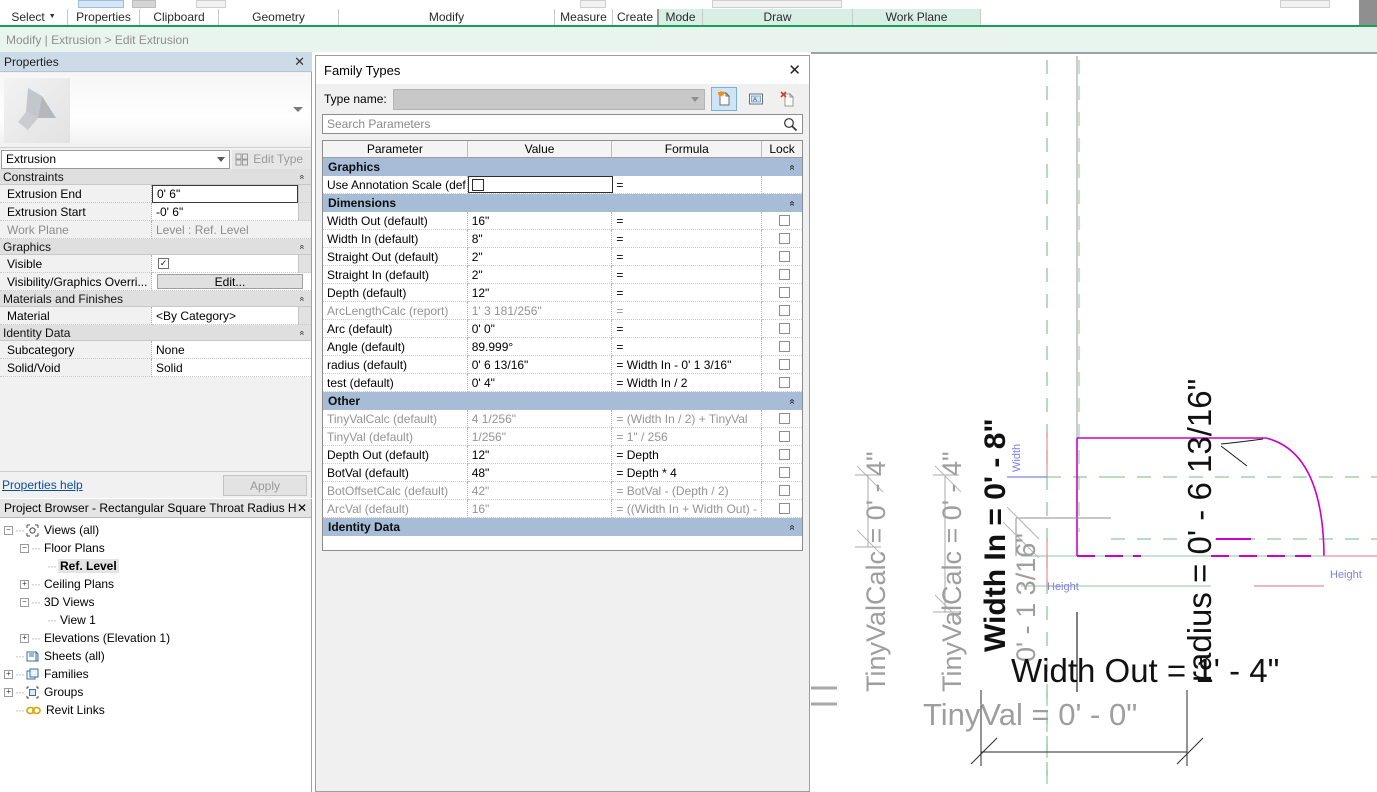 This screenshot has height=792, width=1377. What do you see at coordinates (540, 509) in the screenshot?
I see `parameter-value-cell: 16"` at bounding box center [540, 509].